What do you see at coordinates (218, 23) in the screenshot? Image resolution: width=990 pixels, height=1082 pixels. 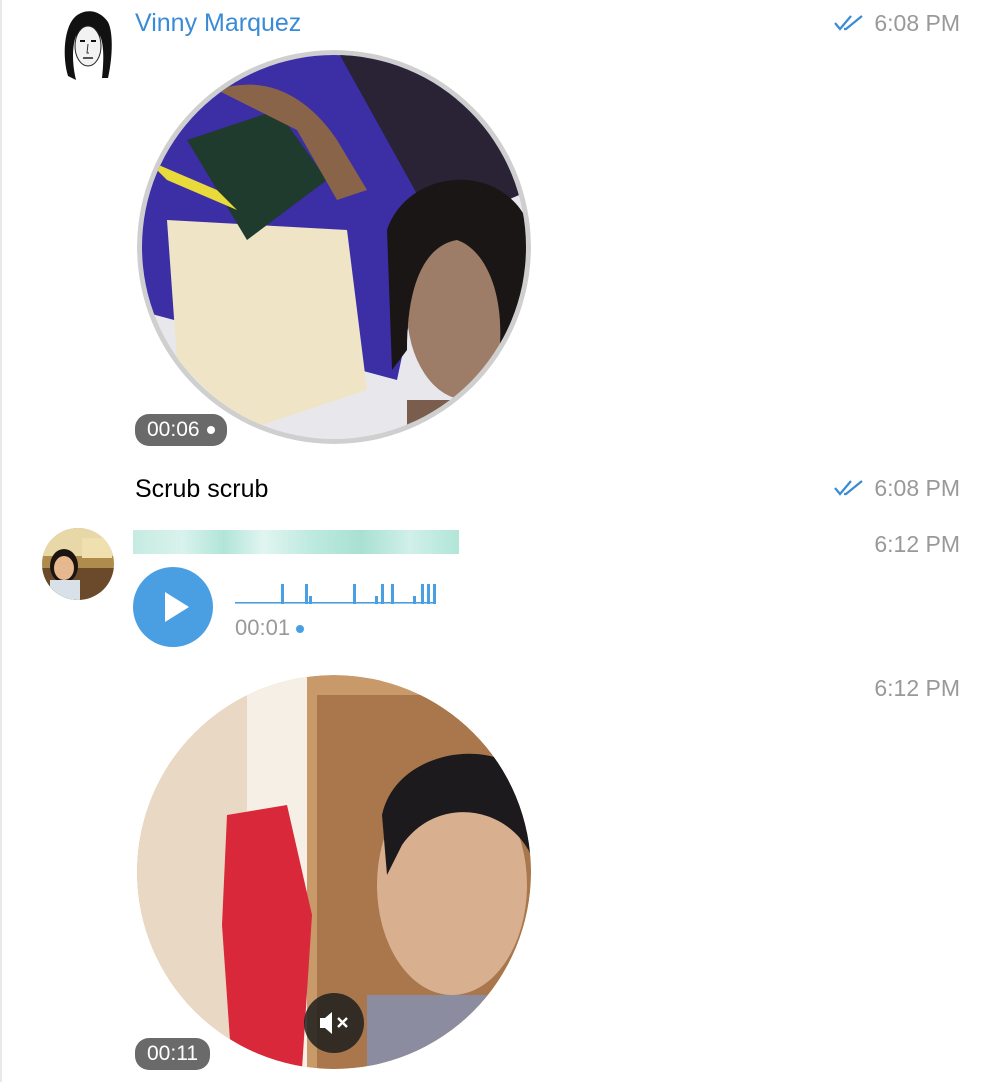 I see `sender-name: Vinny Marquez` at bounding box center [218, 23].